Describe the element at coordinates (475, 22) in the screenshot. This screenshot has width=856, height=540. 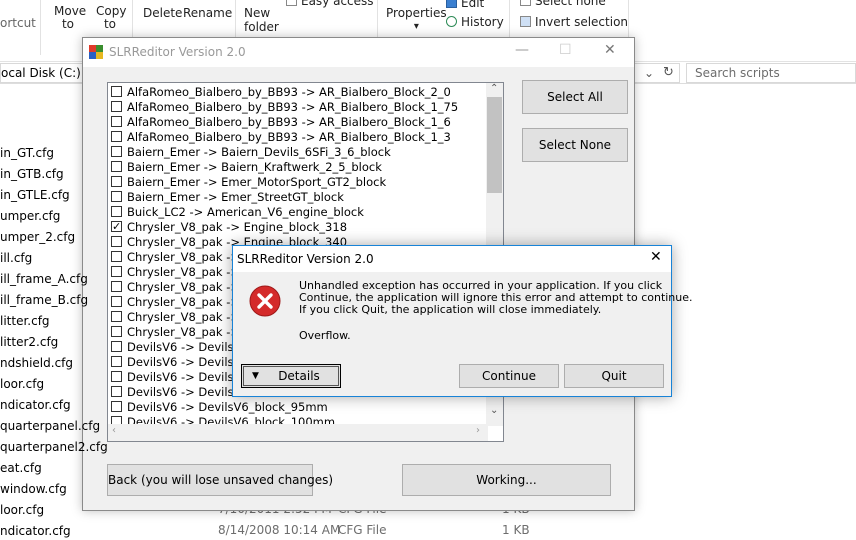
I see `history-button: History` at that location.